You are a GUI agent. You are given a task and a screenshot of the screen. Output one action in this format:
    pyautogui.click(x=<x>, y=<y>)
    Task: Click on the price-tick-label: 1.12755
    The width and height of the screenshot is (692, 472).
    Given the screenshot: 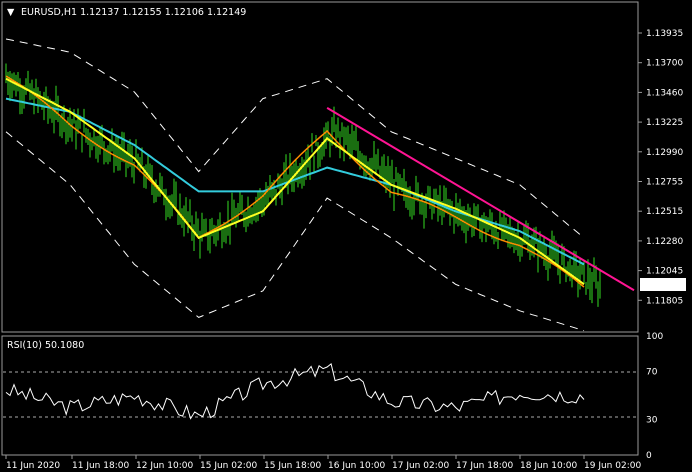 What is the action you would take?
    pyautogui.click(x=664, y=183)
    